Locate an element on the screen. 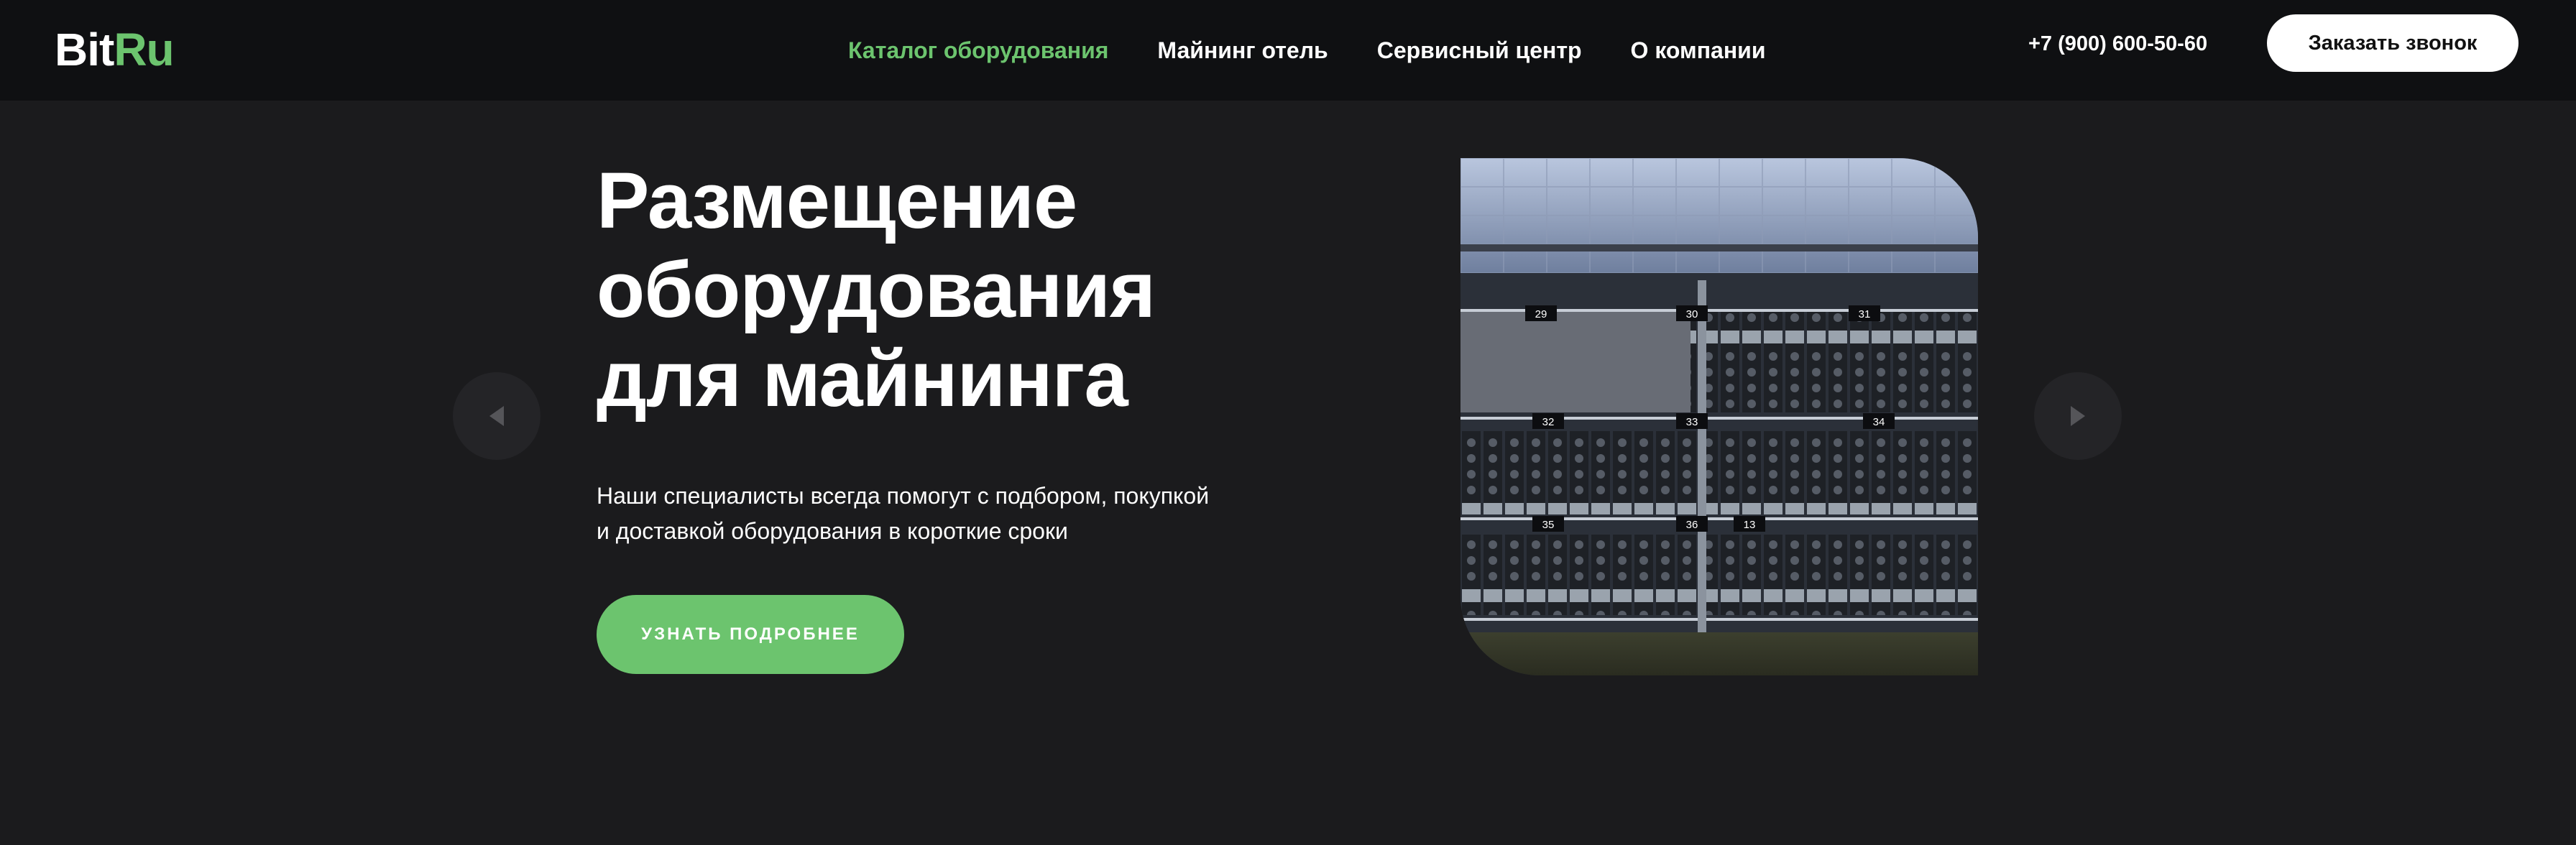 This screenshot has width=2576, height=845. caret-right-icon is located at coordinates (2078, 416).